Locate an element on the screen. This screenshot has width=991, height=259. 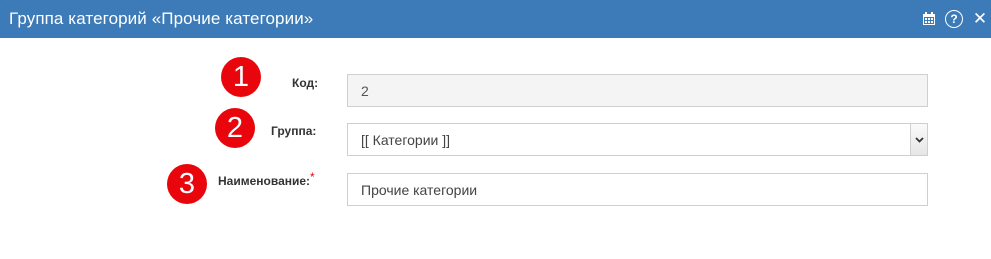
calendar-icon is located at coordinates (929, 19).